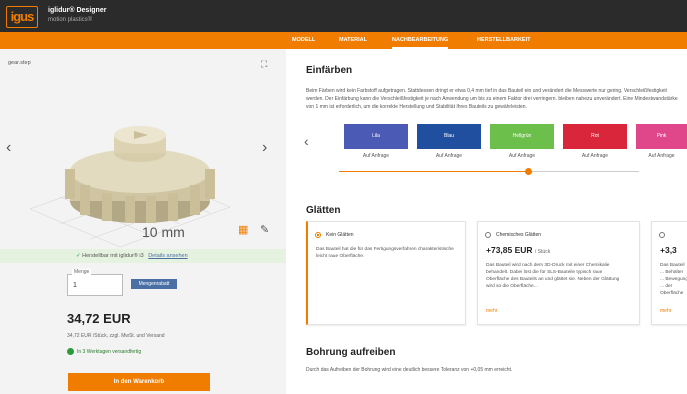 This screenshot has width=687, height=394. What do you see at coordinates (353, 40) in the screenshot?
I see `tab-material: MATERIAL` at bounding box center [353, 40].